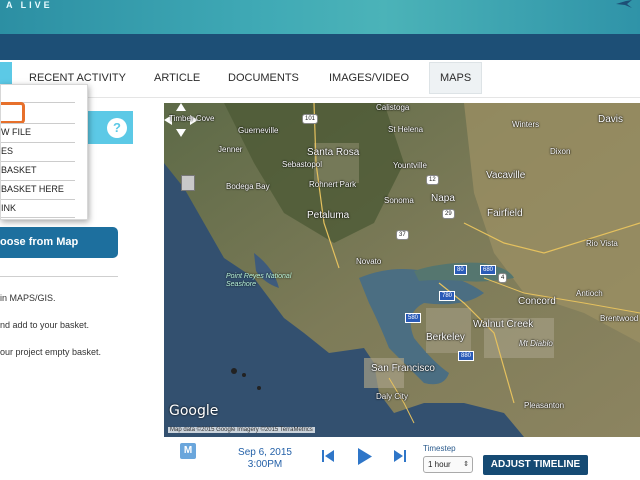 The image size is (640, 480). I want to click on dropdown-item: ES, so click(38, 151).